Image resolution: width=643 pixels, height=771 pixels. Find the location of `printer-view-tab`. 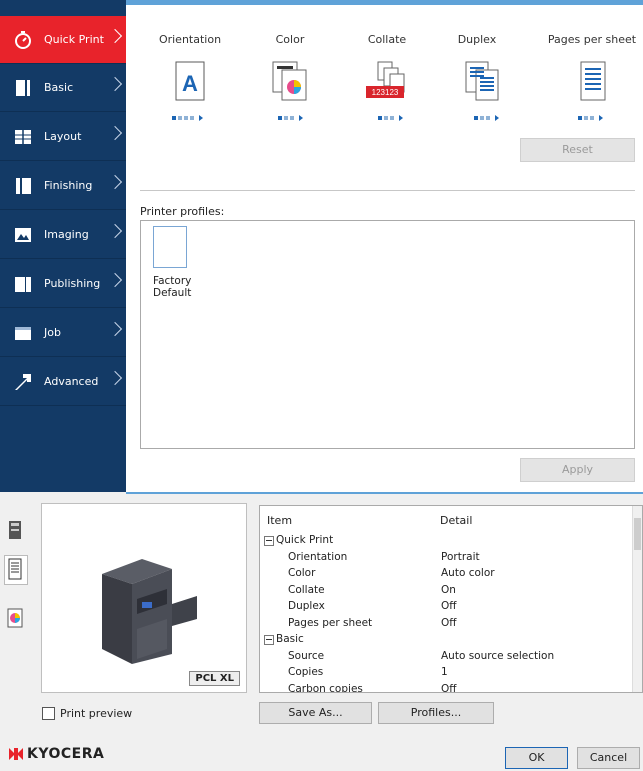

printer-view-tab is located at coordinates (15, 531).